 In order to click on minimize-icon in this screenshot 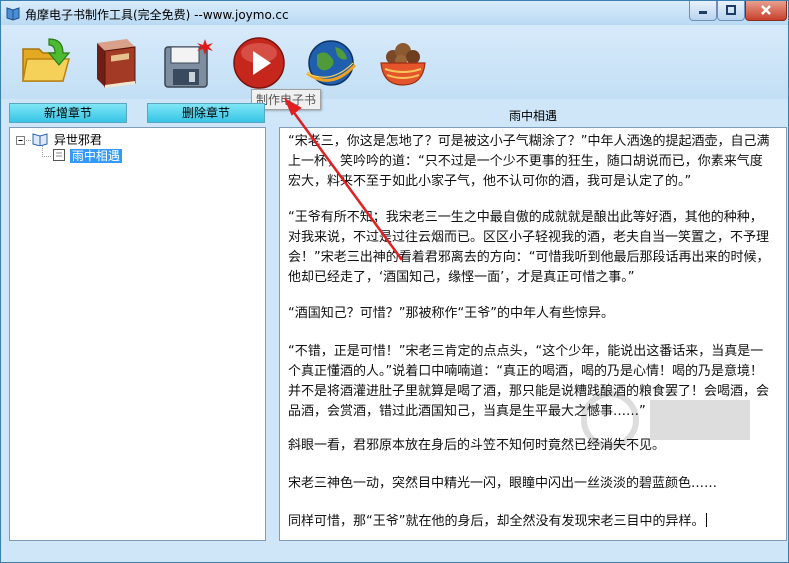, I will do `click(703, 12)`.